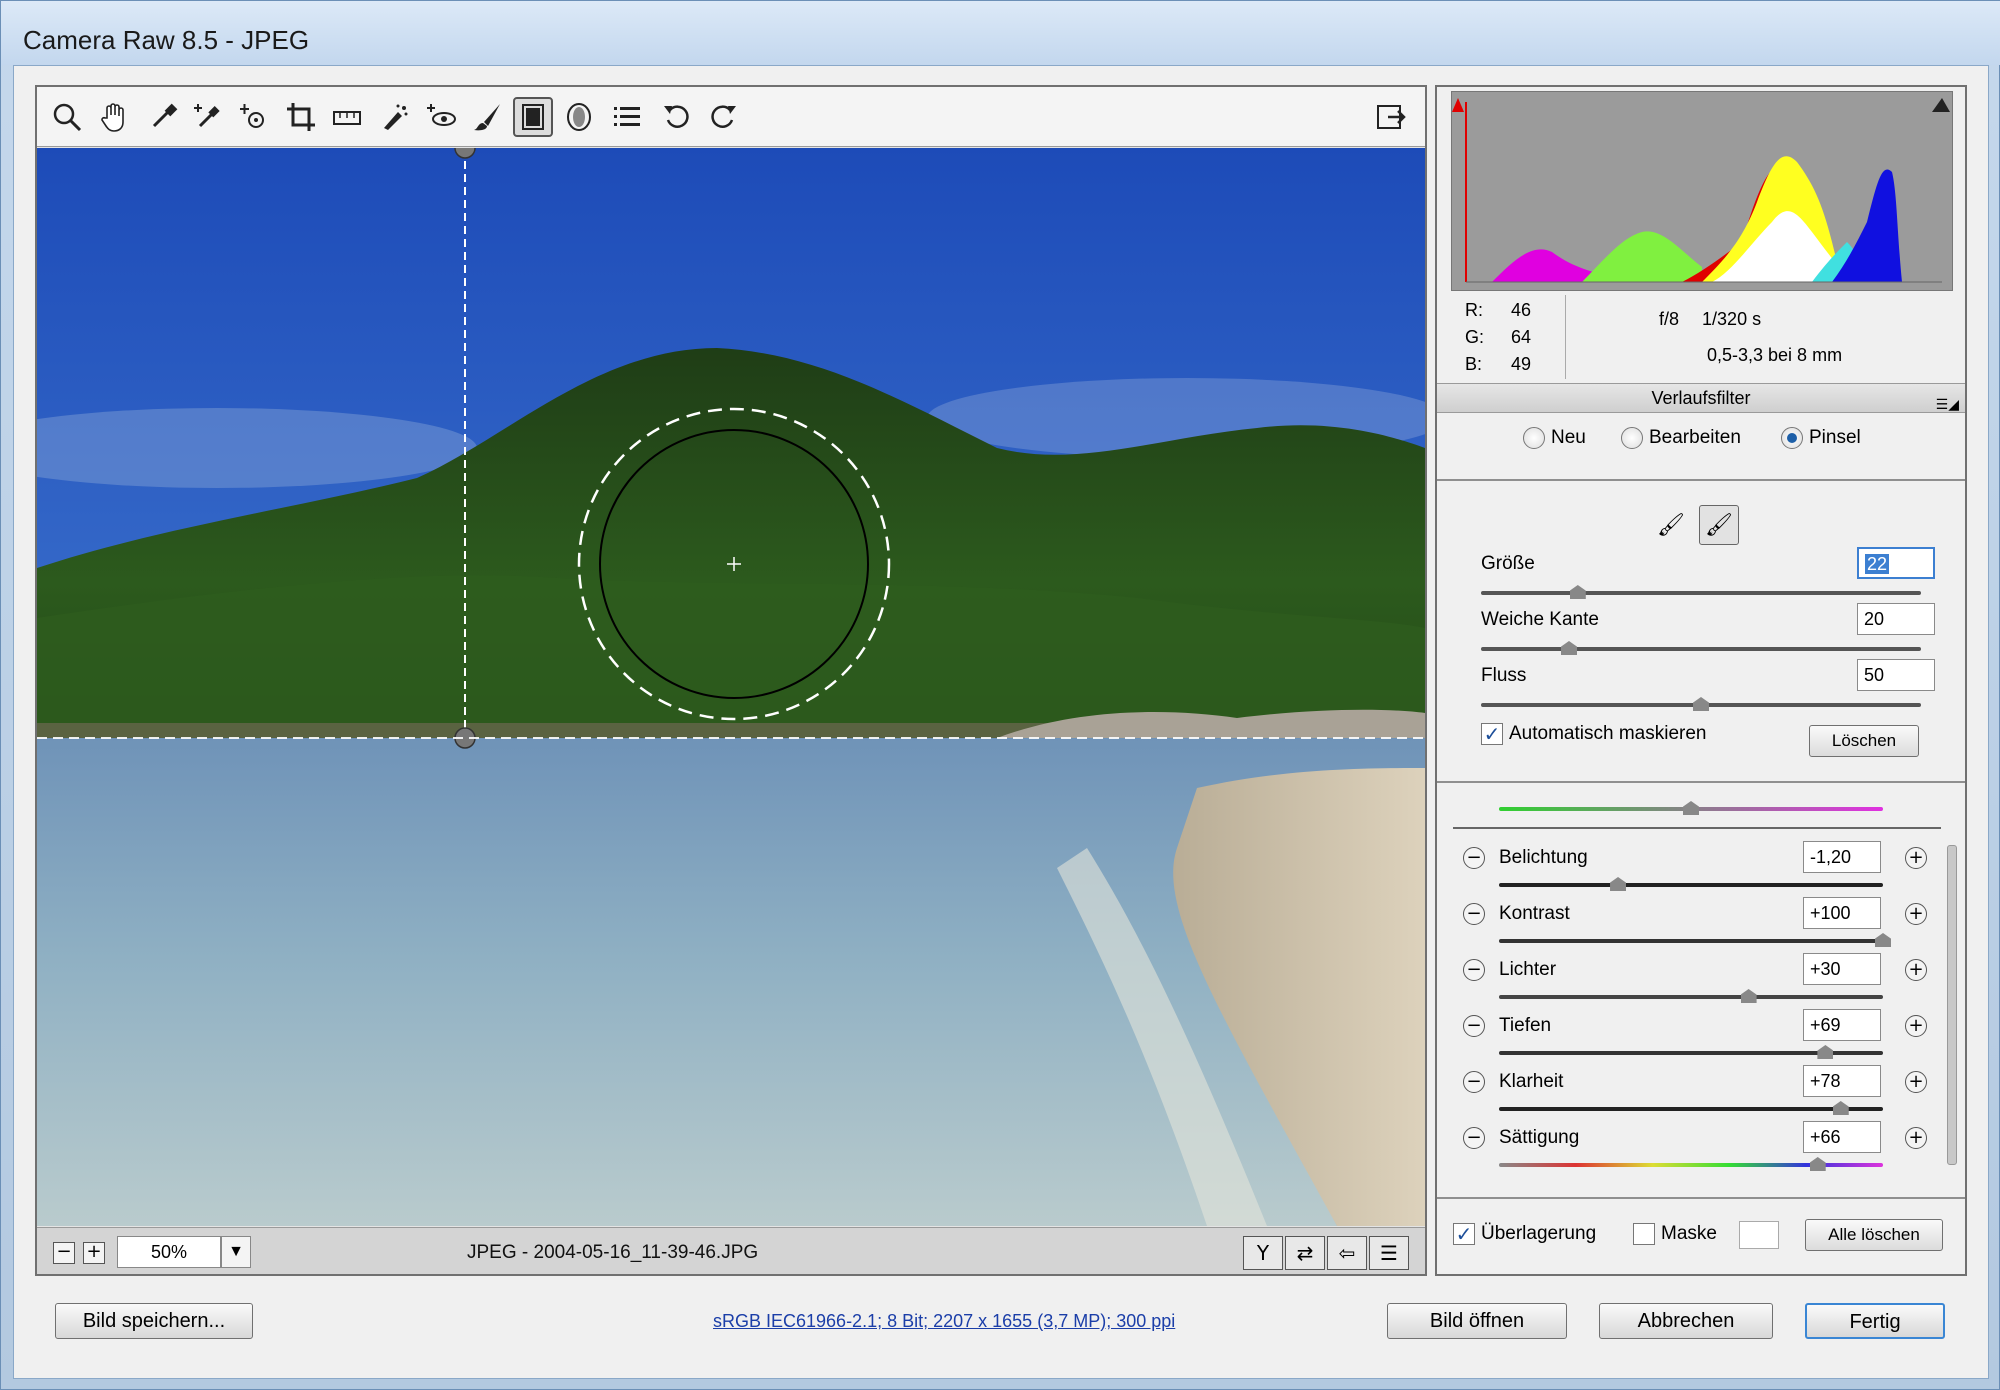 Image resolution: width=2000 pixels, height=1390 pixels. I want to click on clear-brush-button: Löschen, so click(1864, 741).